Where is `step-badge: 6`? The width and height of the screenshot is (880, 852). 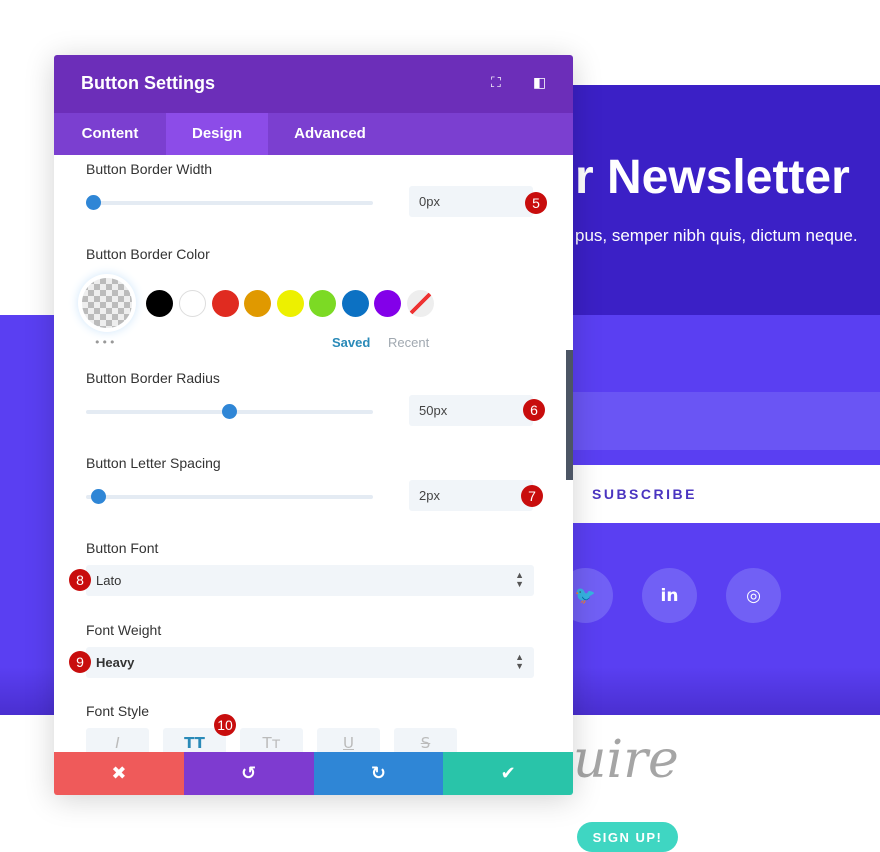 step-badge: 6 is located at coordinates (534, 410).